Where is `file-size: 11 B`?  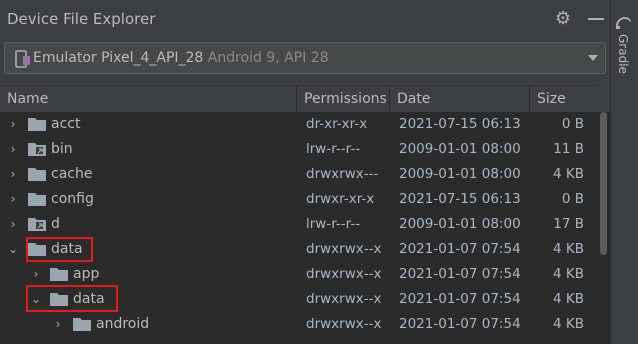
file-size: 11 B is located at coordinates (568, 149).